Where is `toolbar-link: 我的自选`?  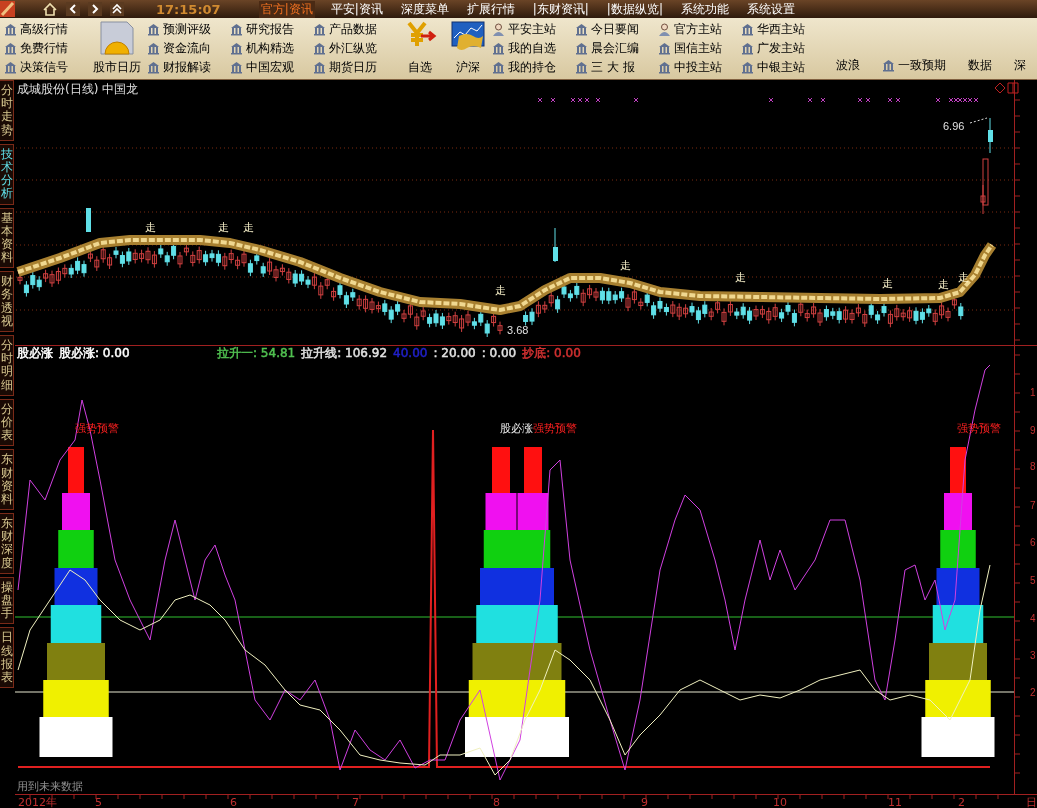
toolbar-link: 我的自选 is located at coordinates (533, 48).